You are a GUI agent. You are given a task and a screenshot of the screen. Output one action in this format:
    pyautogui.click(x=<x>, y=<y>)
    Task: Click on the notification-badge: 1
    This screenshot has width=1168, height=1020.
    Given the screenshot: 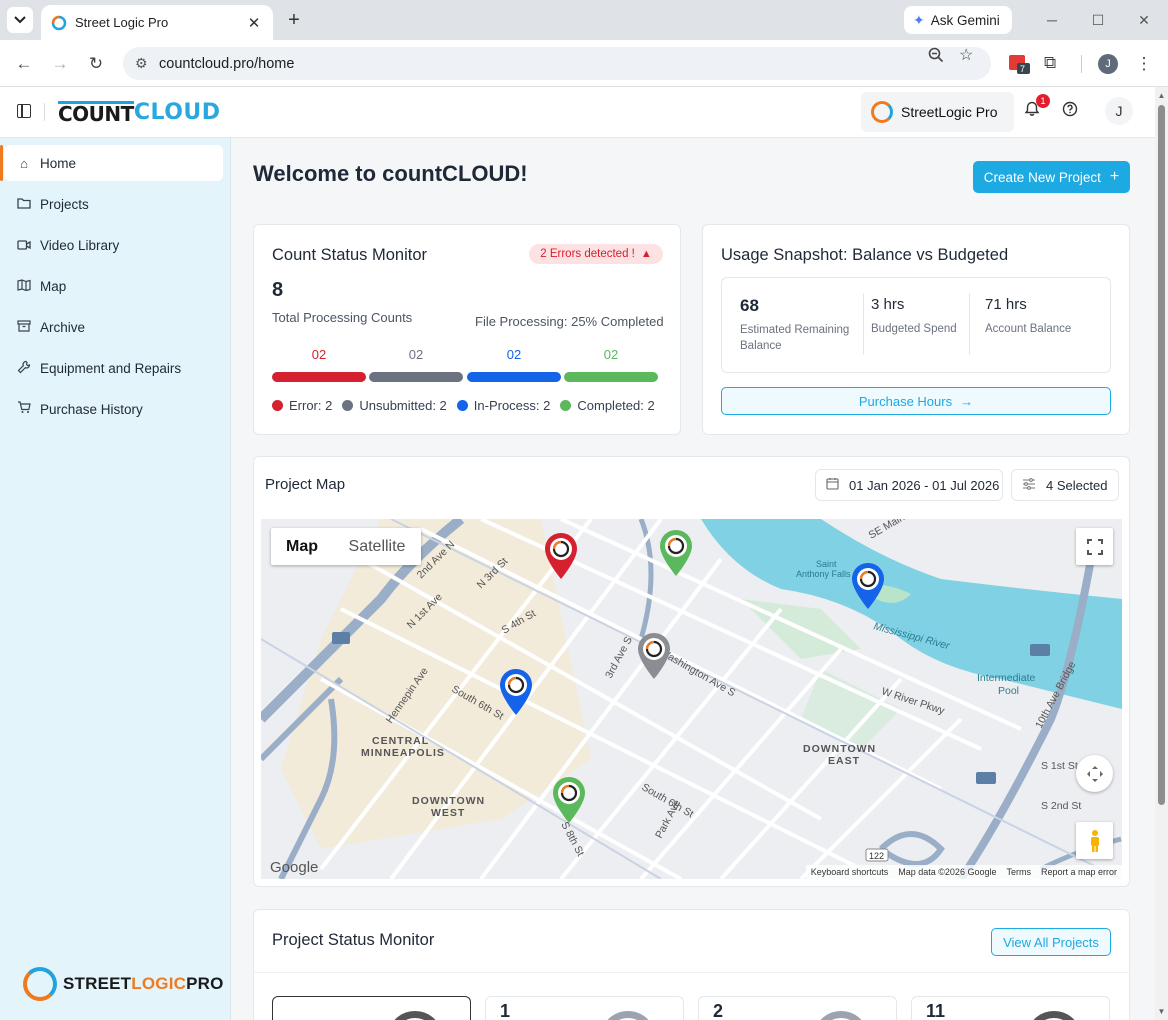 What is the action you would take?
    pyautogui.click(x=1043, y=101)
    